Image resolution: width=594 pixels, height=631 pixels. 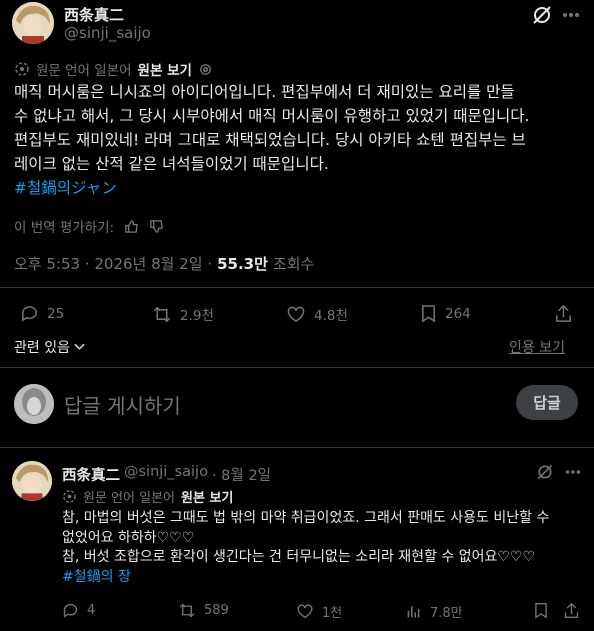 I want to click on view-count: 55.3만, so click(x=242, y=264).